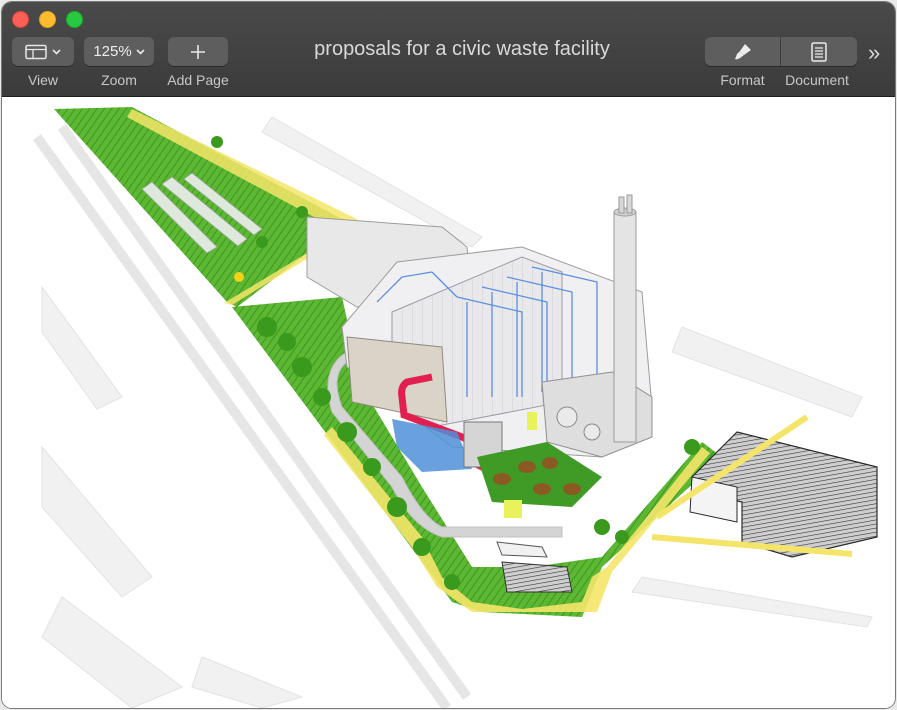 This screenshot has height=710, width=897. Describe the element at coordinates (625, 327) in the screenshot. I see `chimney` at that location.